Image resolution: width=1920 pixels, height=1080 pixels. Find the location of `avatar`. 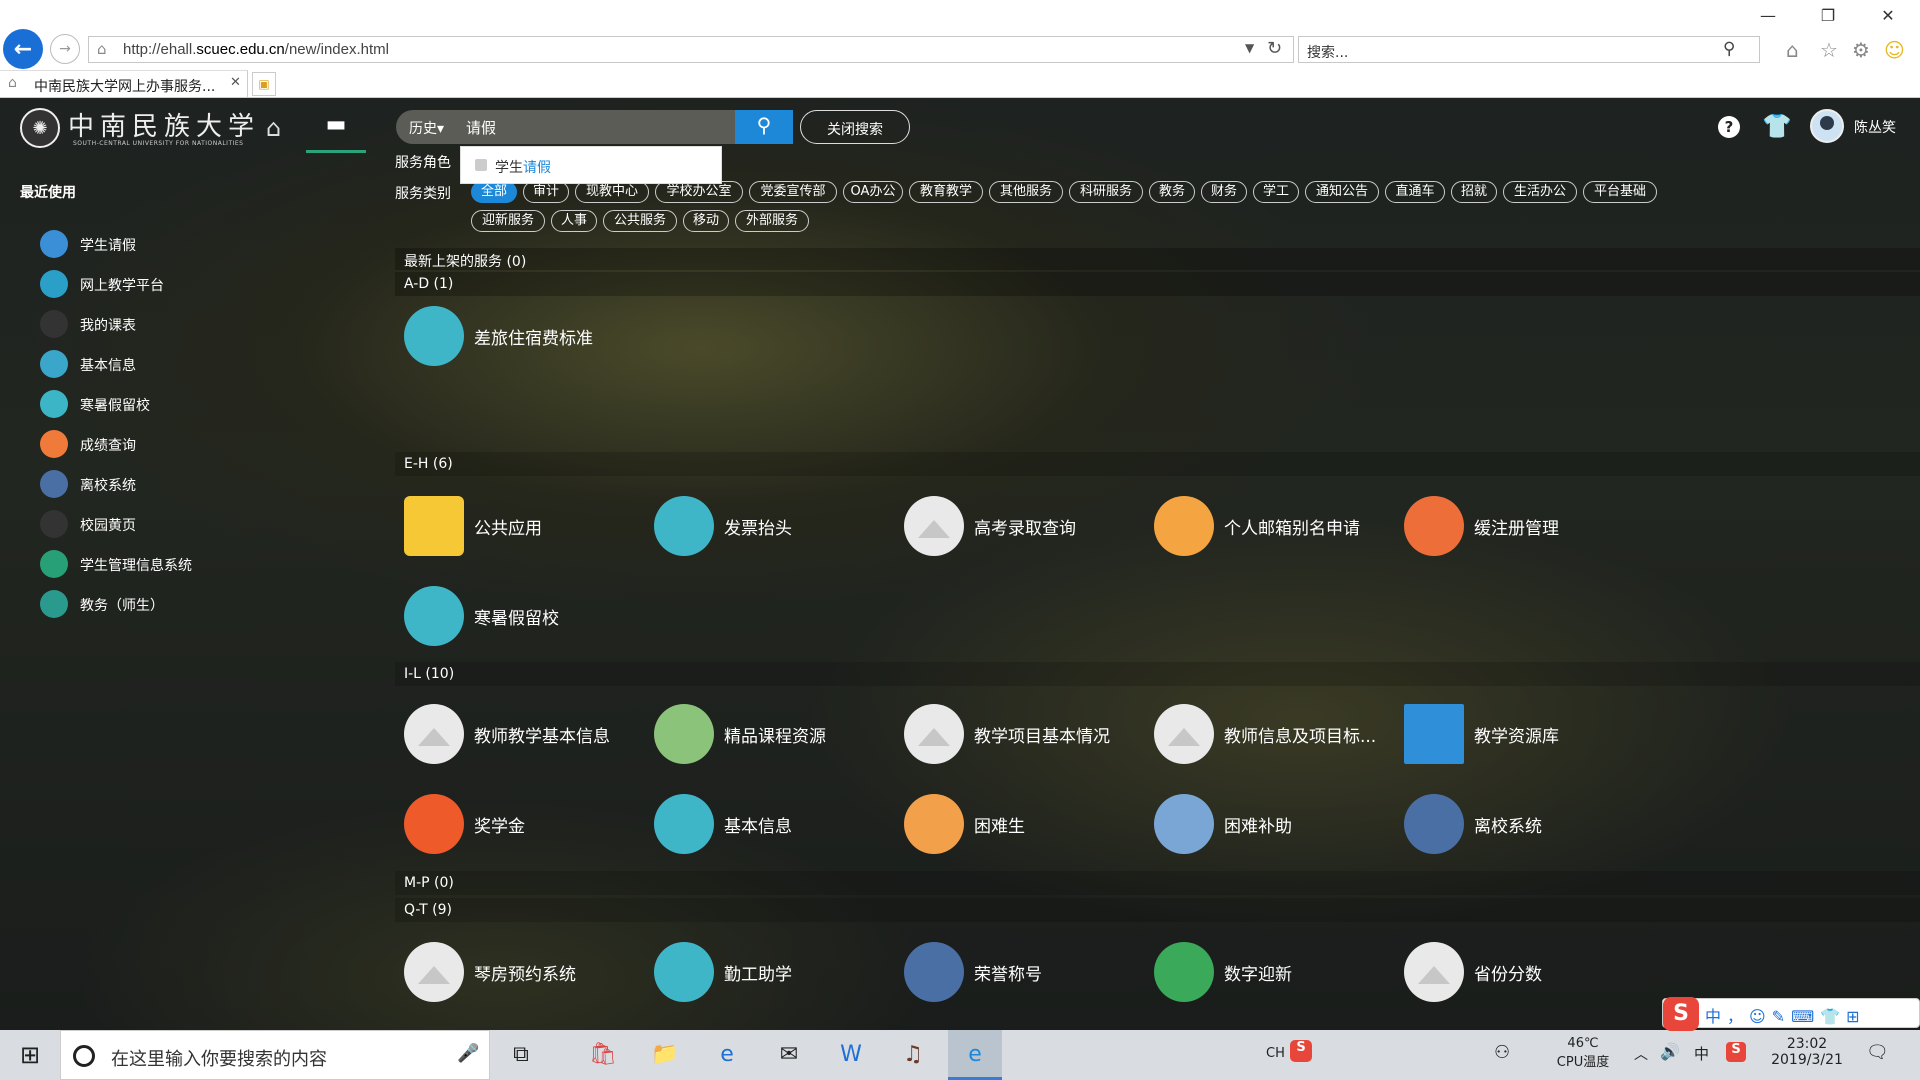

avatar is located at coordinates (1827, 126).